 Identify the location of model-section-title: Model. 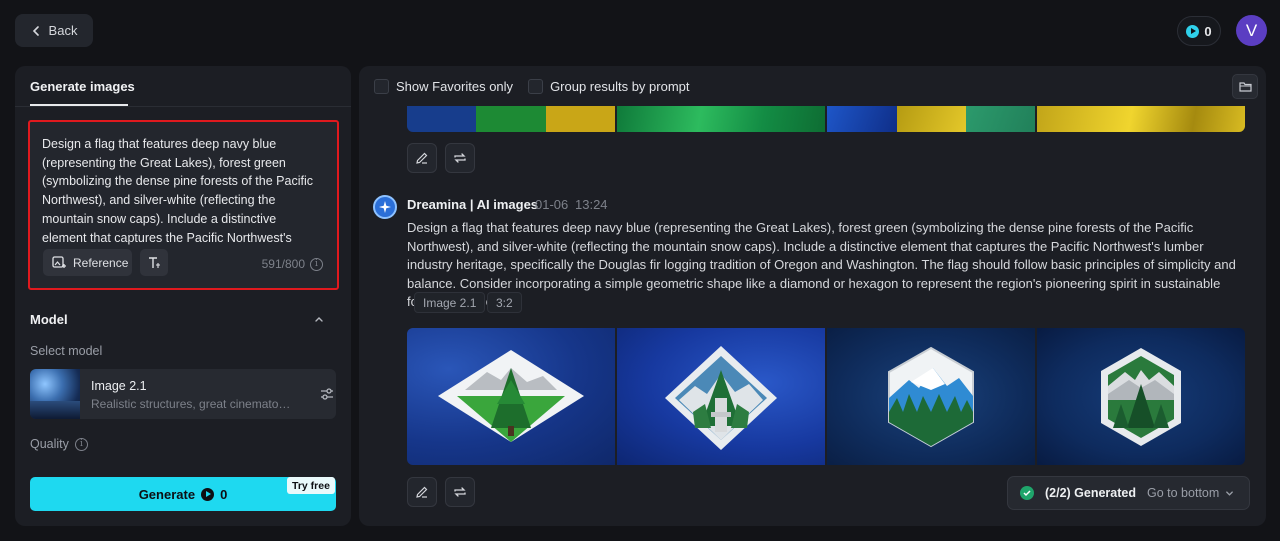
(49, 319).